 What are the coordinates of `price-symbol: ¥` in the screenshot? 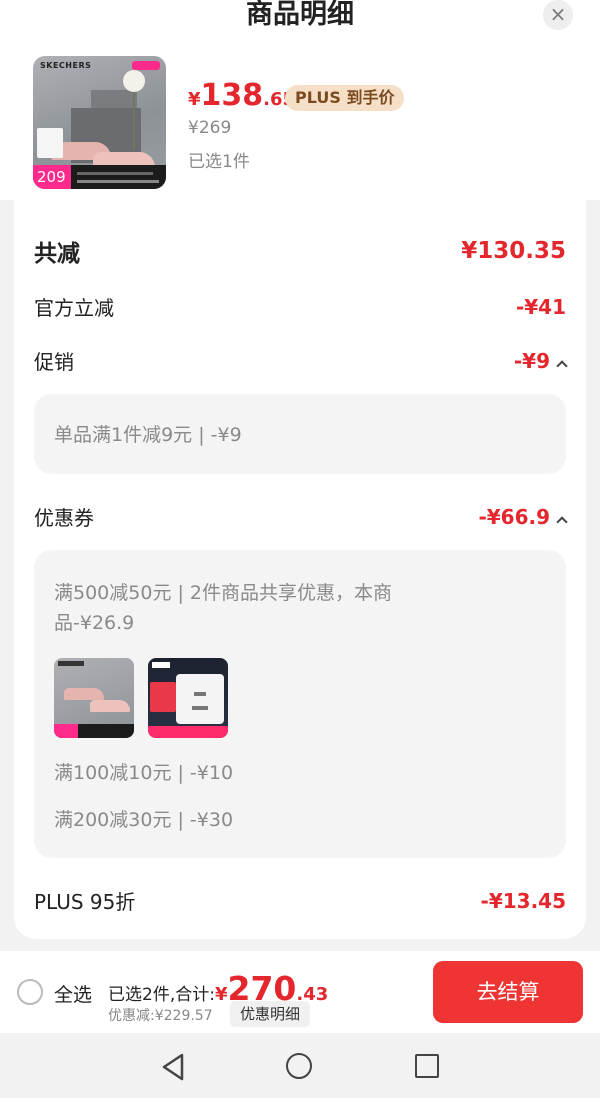 It's located at (194, 99).